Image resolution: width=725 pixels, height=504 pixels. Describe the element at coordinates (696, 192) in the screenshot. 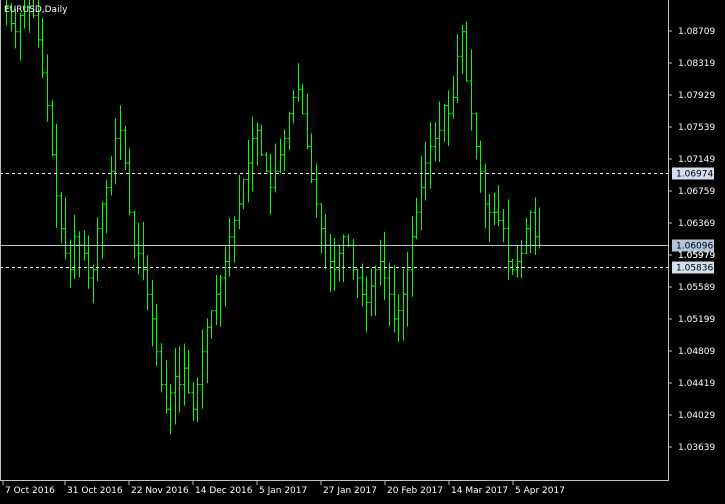

I see `price-tick-label: 1.06759` at that location.